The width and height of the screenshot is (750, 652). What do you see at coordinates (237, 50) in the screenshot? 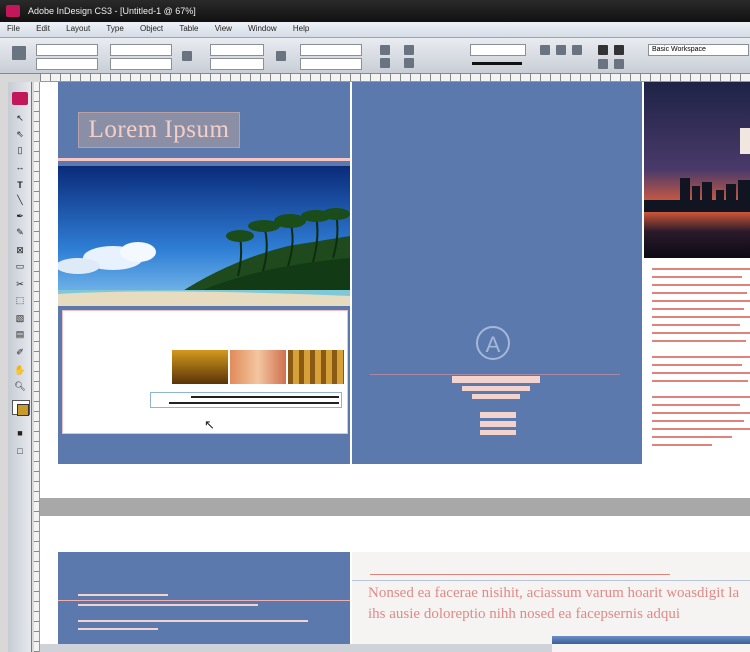
I see `scale-x-field` at bounding box center [237, 50].